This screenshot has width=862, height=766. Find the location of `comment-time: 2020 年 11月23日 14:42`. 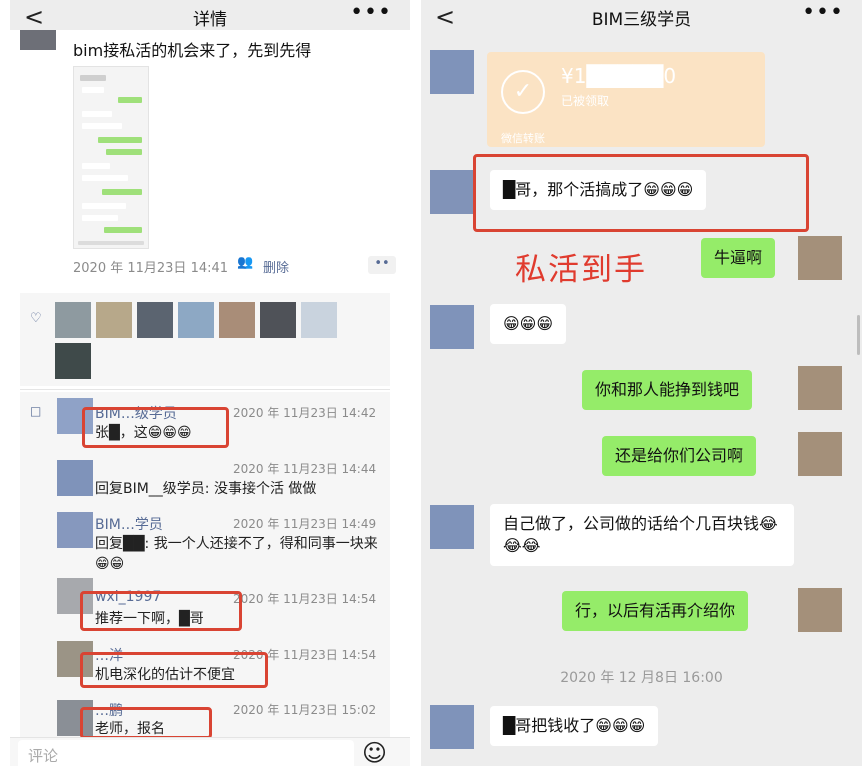

comment-time: 2020 年 11月23日 14:42 is located at coordinates (305, 413).